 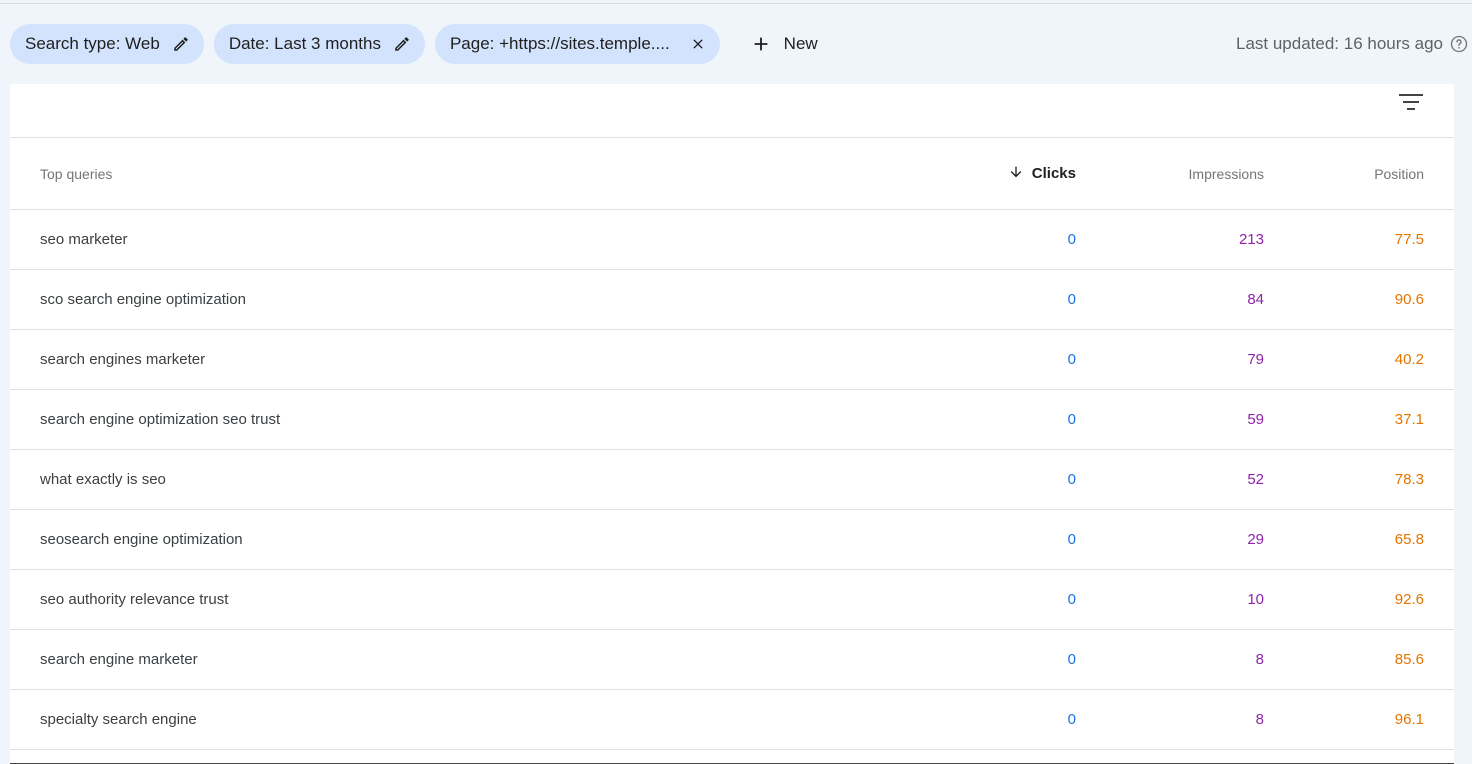 I want to click on query-cell: seo authority relevance trust, so click(x=453, y=599).